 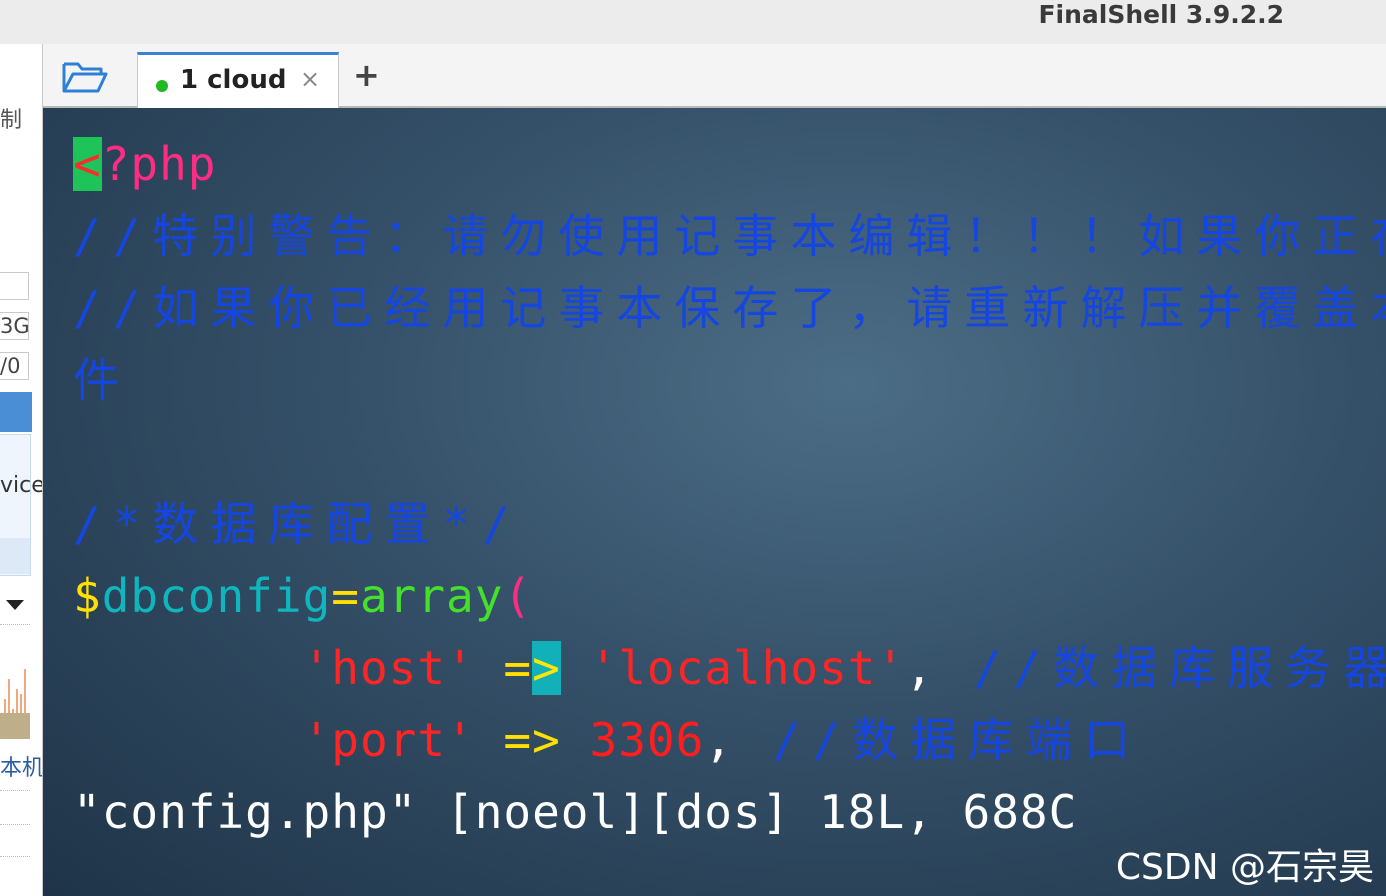 I want to click on sidebar-tab-active, so click(x=16, y=412).